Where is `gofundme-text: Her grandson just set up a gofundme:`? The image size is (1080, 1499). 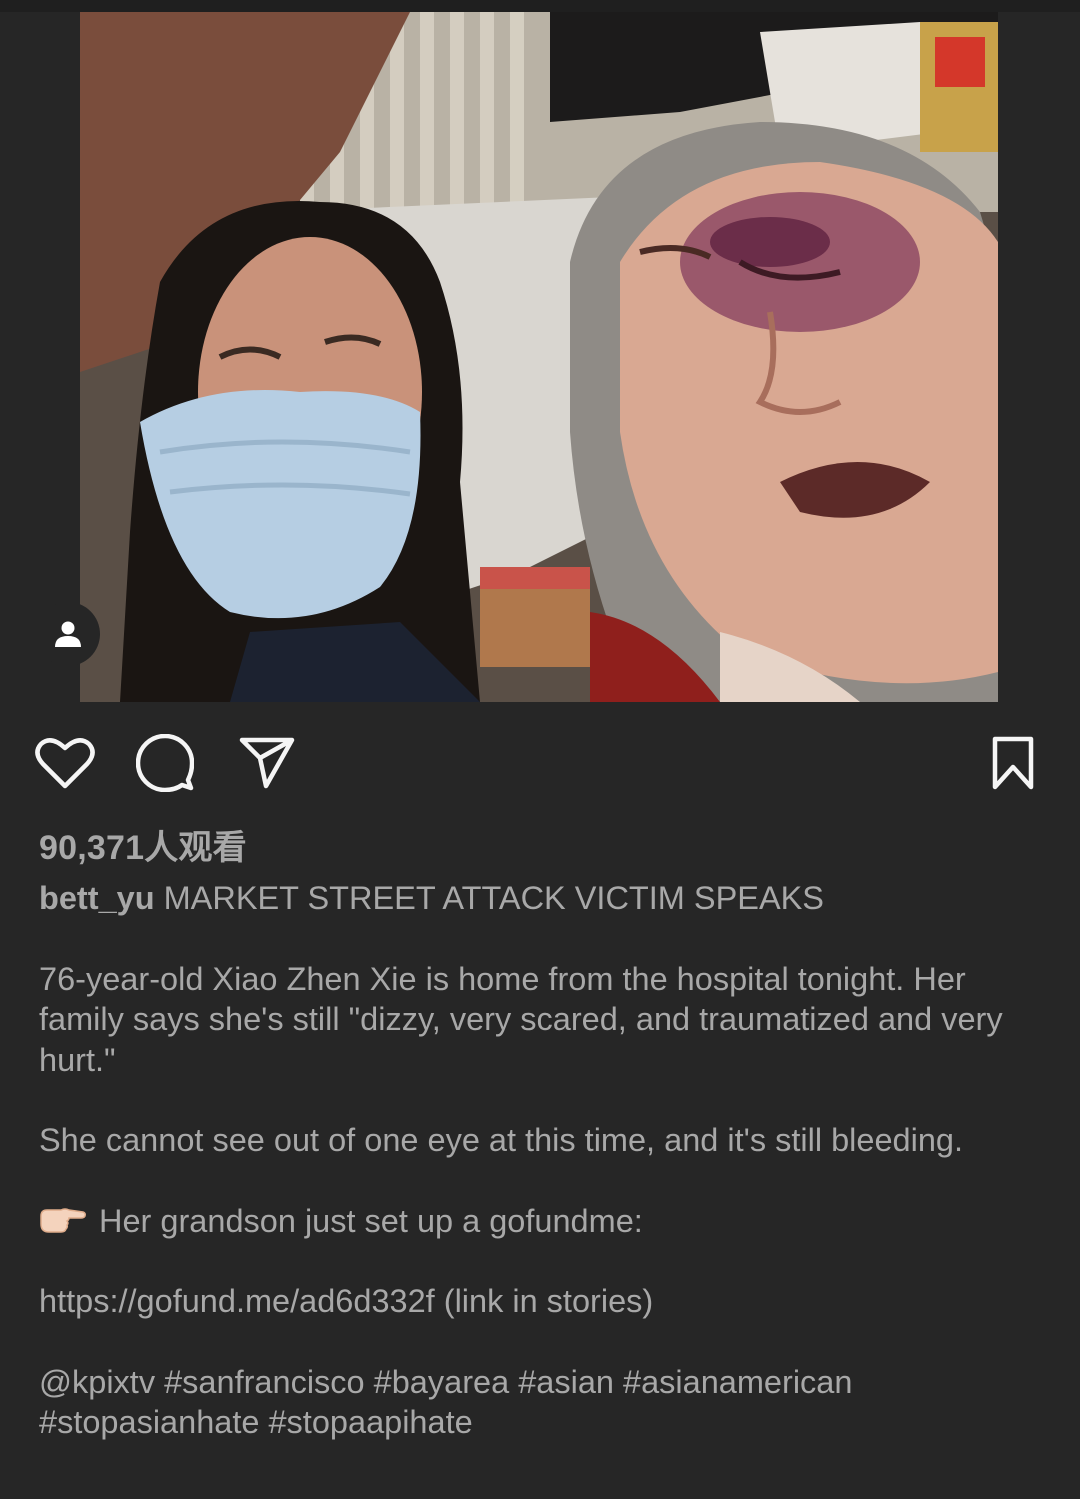
gofundme-text: Her grandson just set up a gofundme: is located at coordinates (371, 1220).